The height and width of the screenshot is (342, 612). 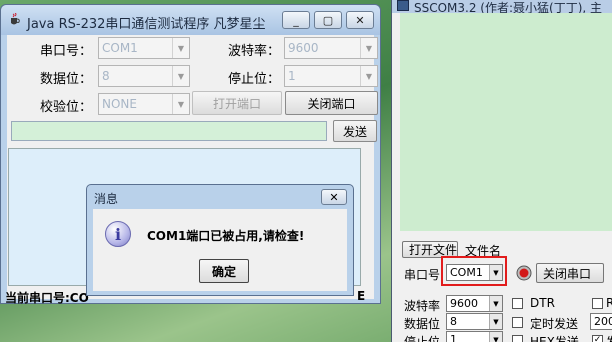 What do you see at coordinates (453, 321) in the screenshot?
I see `sscom-databits-value: 8` at bounding box center [453, 321].